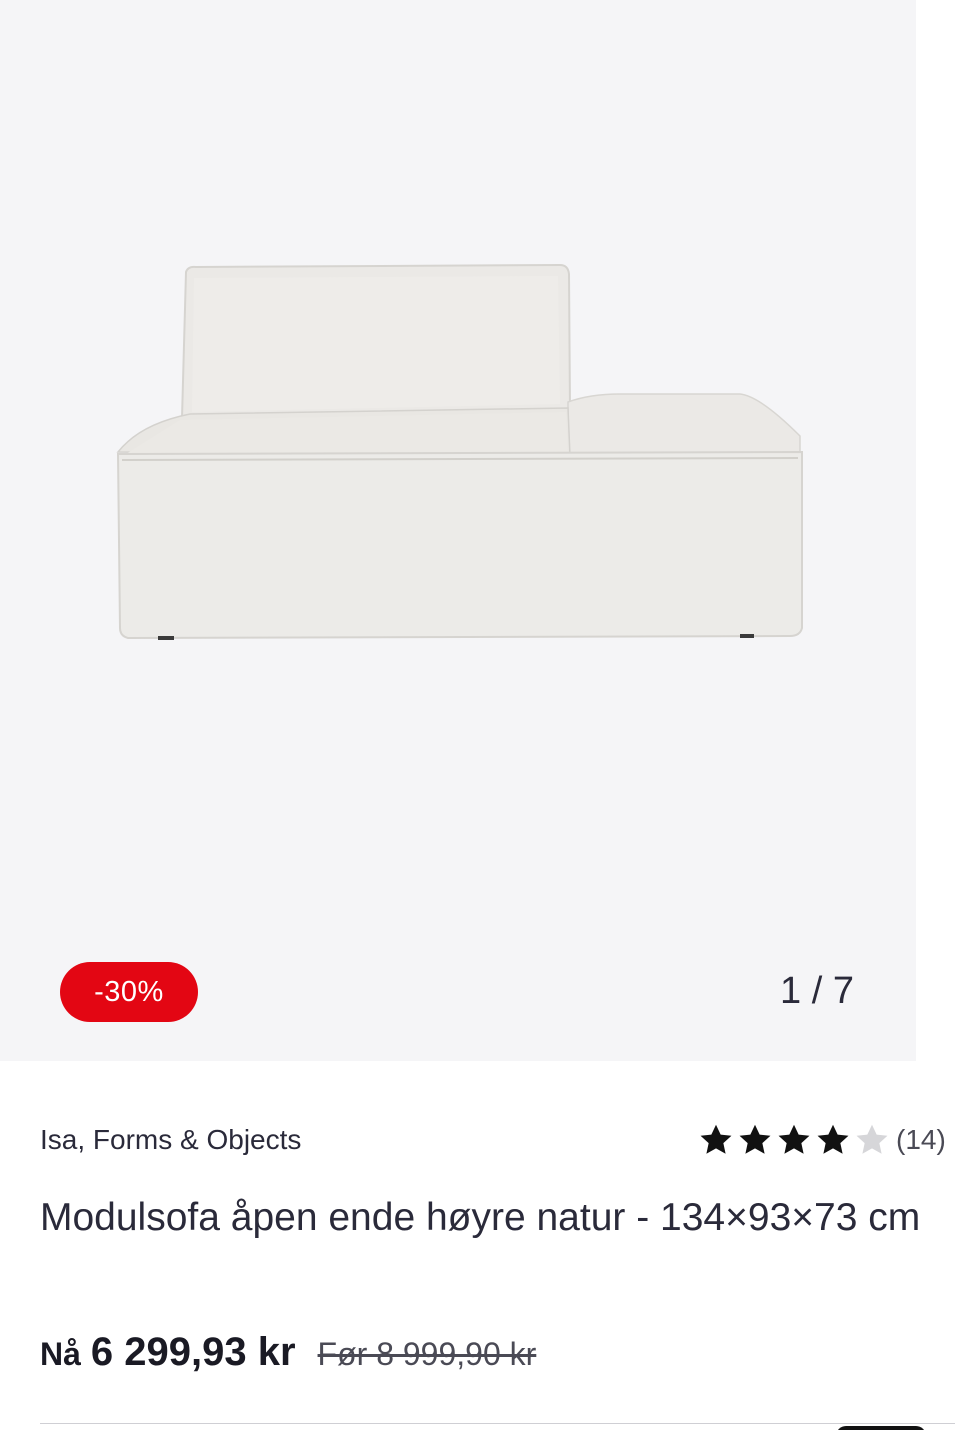 The width and height of the screenshot is (960, 1430). I want to click on bottom-action-button, so click(881, 1428).